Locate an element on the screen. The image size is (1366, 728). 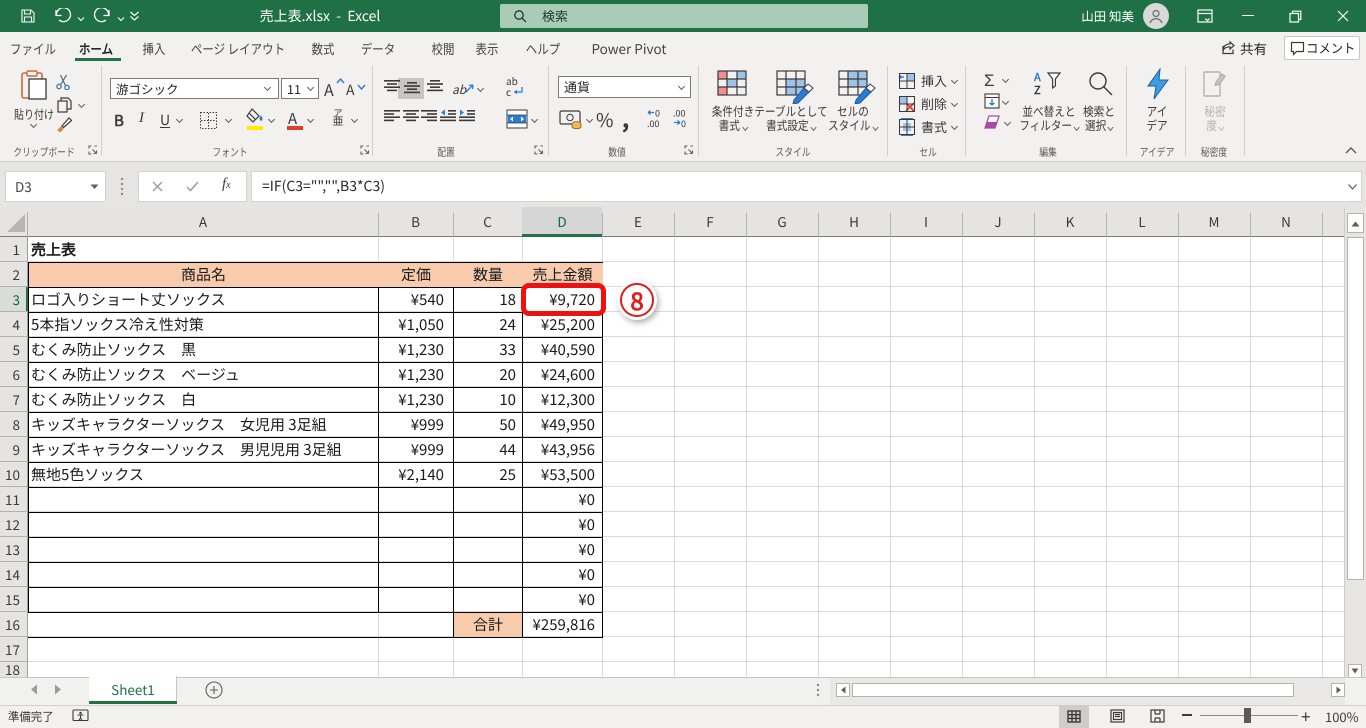
svg-text: 0 is located at coordinates (683, 122).